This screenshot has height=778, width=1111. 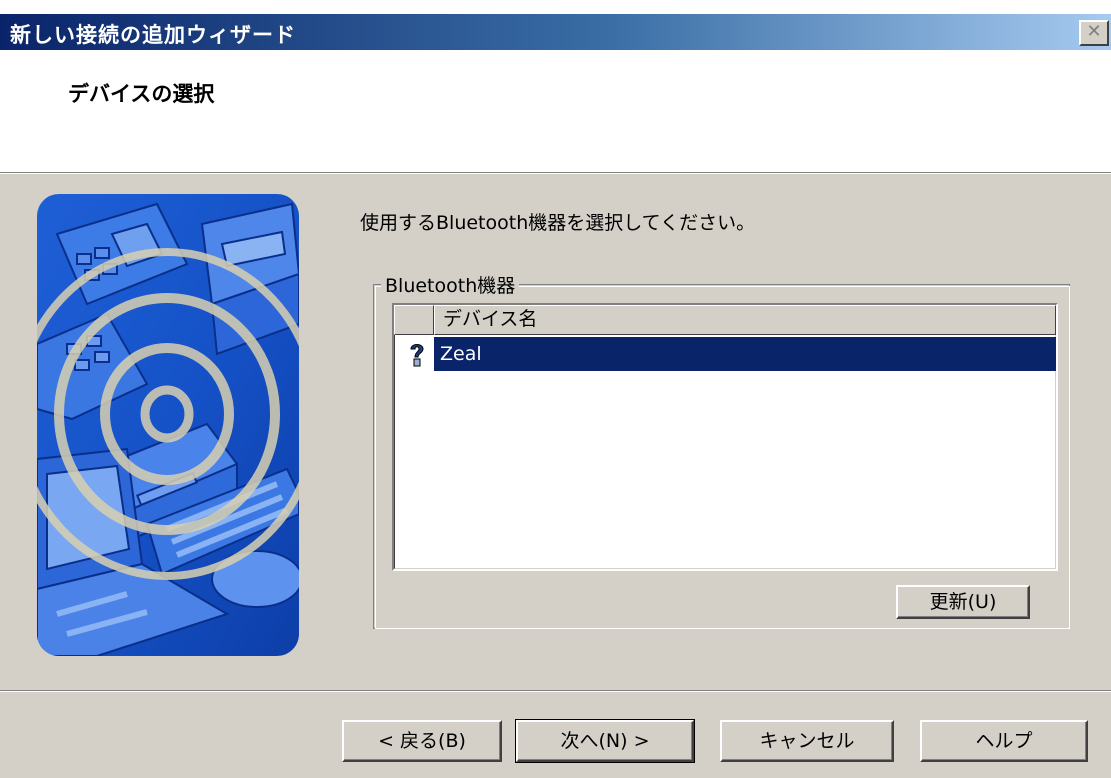 What do you see at coordinates (555, 691) in the screenshot?
I see `footer-separator` at bounding box center [555, 691].